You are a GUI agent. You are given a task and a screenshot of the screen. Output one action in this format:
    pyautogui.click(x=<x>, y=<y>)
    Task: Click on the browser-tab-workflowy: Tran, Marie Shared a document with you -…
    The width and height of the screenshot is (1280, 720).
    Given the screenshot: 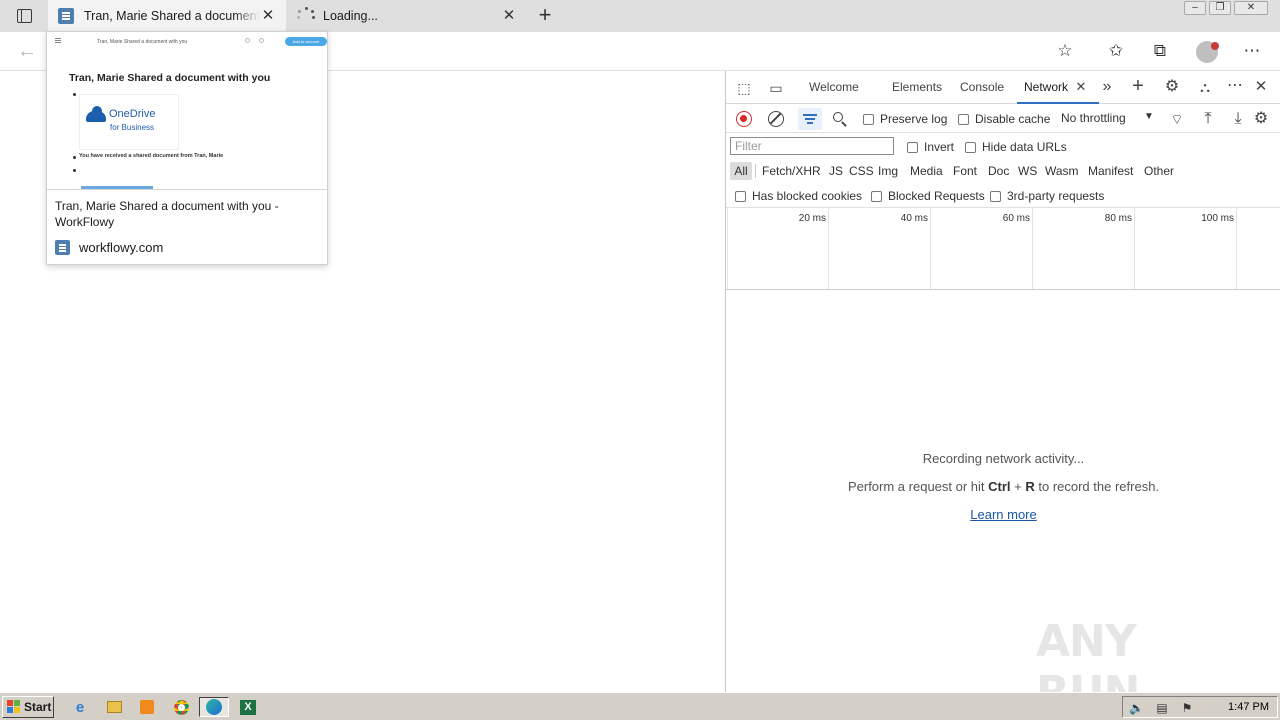 What is the action you would take?
    pyautogui.click(x=167, y=16)
    